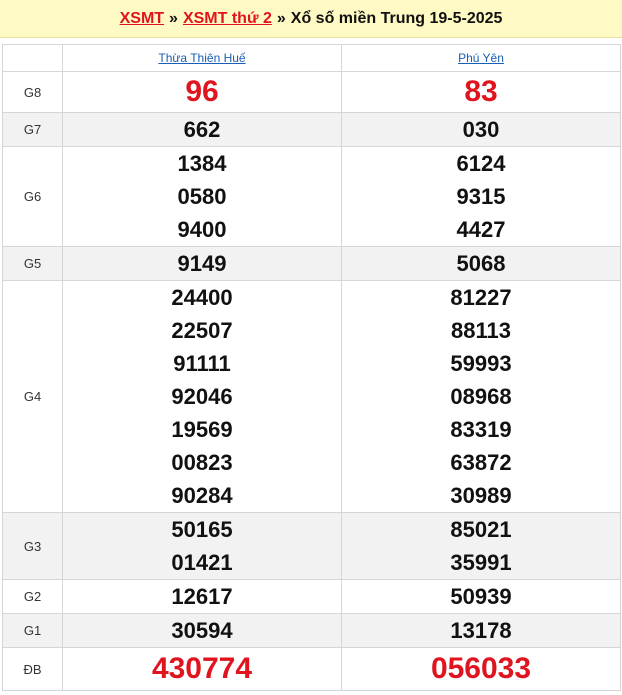 Image resolution: width=622 pixels, height=695 pixels. What do you see at coordinates (32, 58) in the screenshot?
I see `prize-header-cell` at bounding box center [32, 58].